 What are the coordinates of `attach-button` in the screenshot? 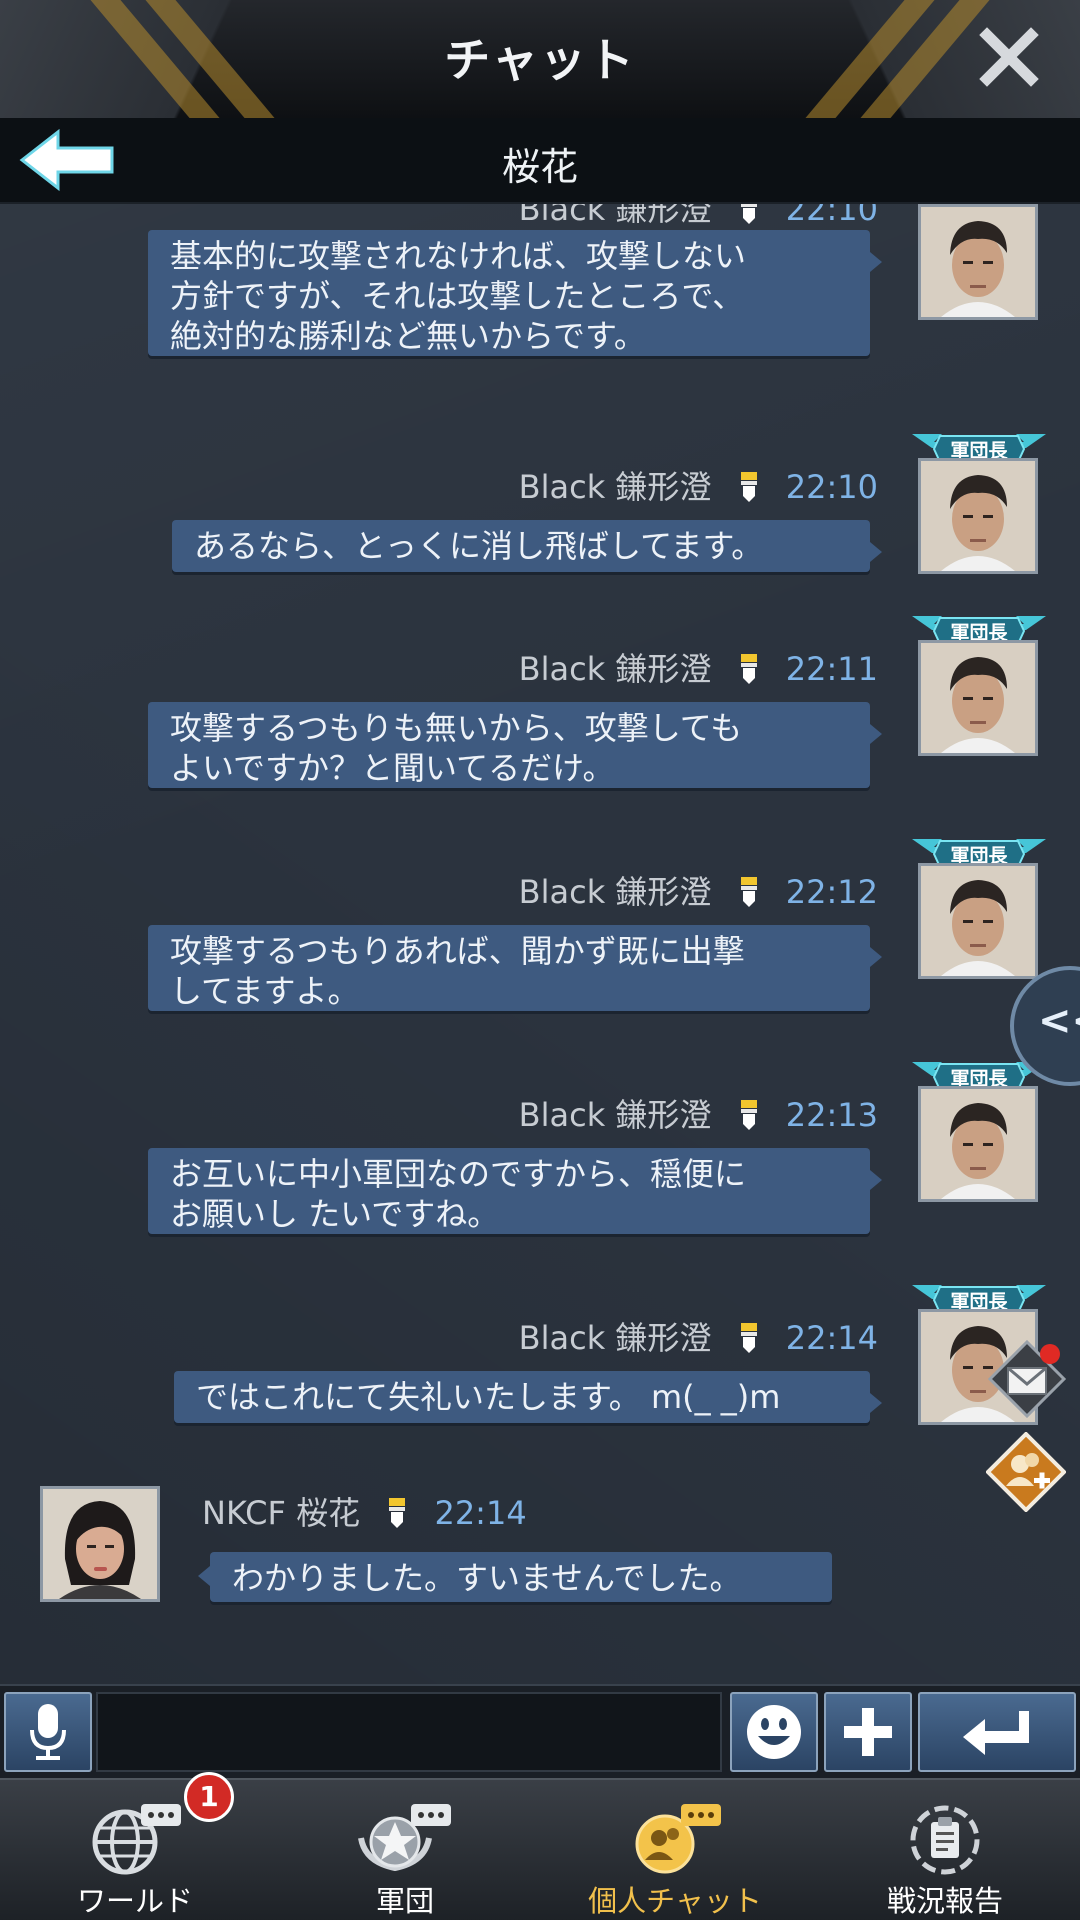 It's located at (868, 1732).